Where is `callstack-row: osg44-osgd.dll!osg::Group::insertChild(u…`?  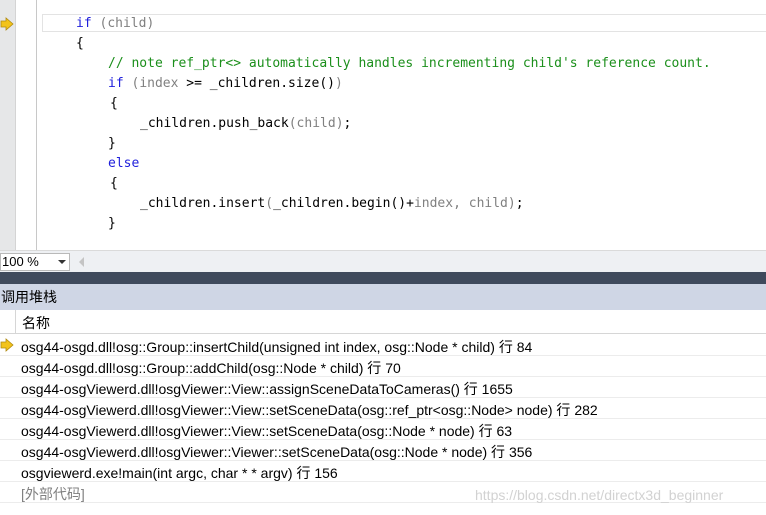 callstack-row: osg44-osgd.dll!osg::Group::insertChild(u… is located at coordinates (383, 345).